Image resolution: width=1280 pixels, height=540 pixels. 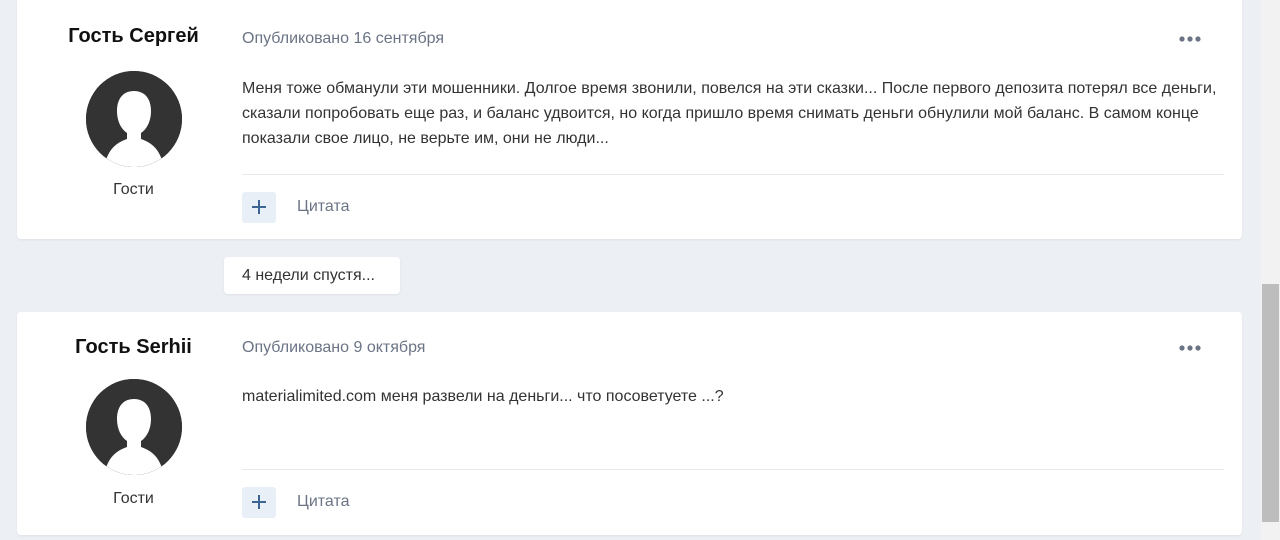 What do you see at coordinates (343, 39) in the screenshot?
I see `post-date: Опубликовано 16 сентября` at bounding box center [343, 39].